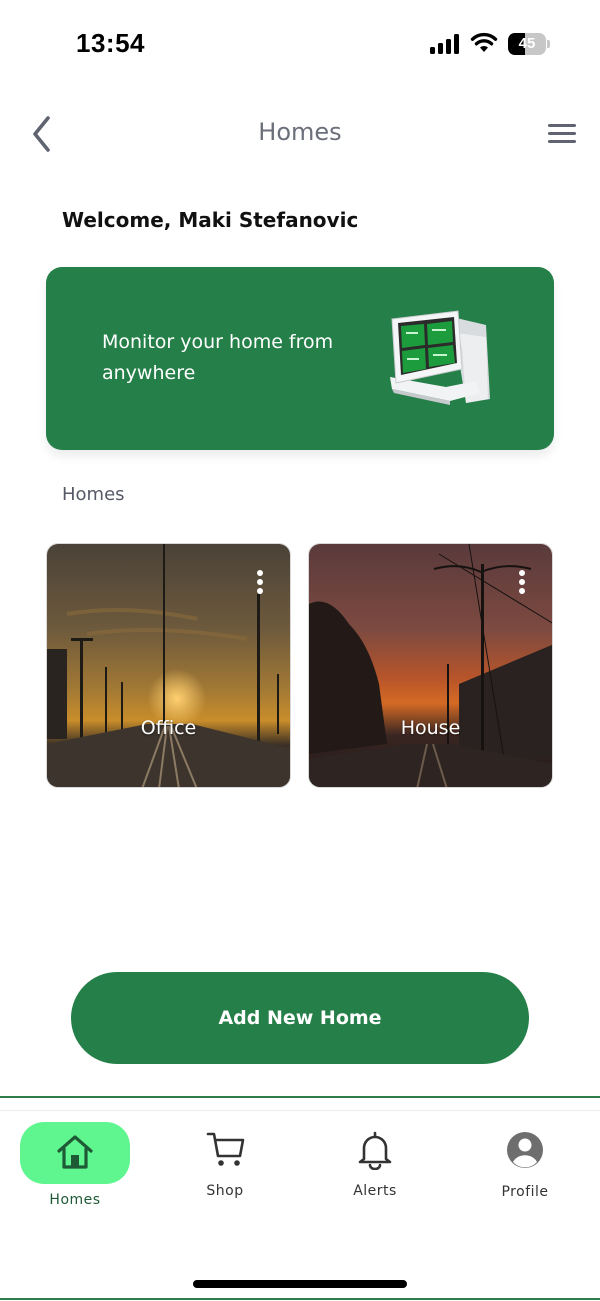  I want to click on nav-item-homes: Homes, so click(75, 1167).